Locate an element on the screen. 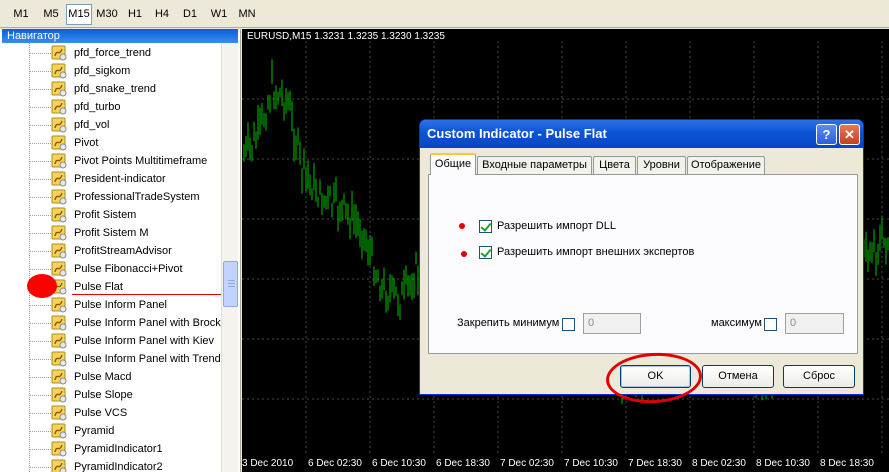 This screenshot has height=472, width=889. navigator-item-label: pfd_turbo is located at coordinates (97, 107).